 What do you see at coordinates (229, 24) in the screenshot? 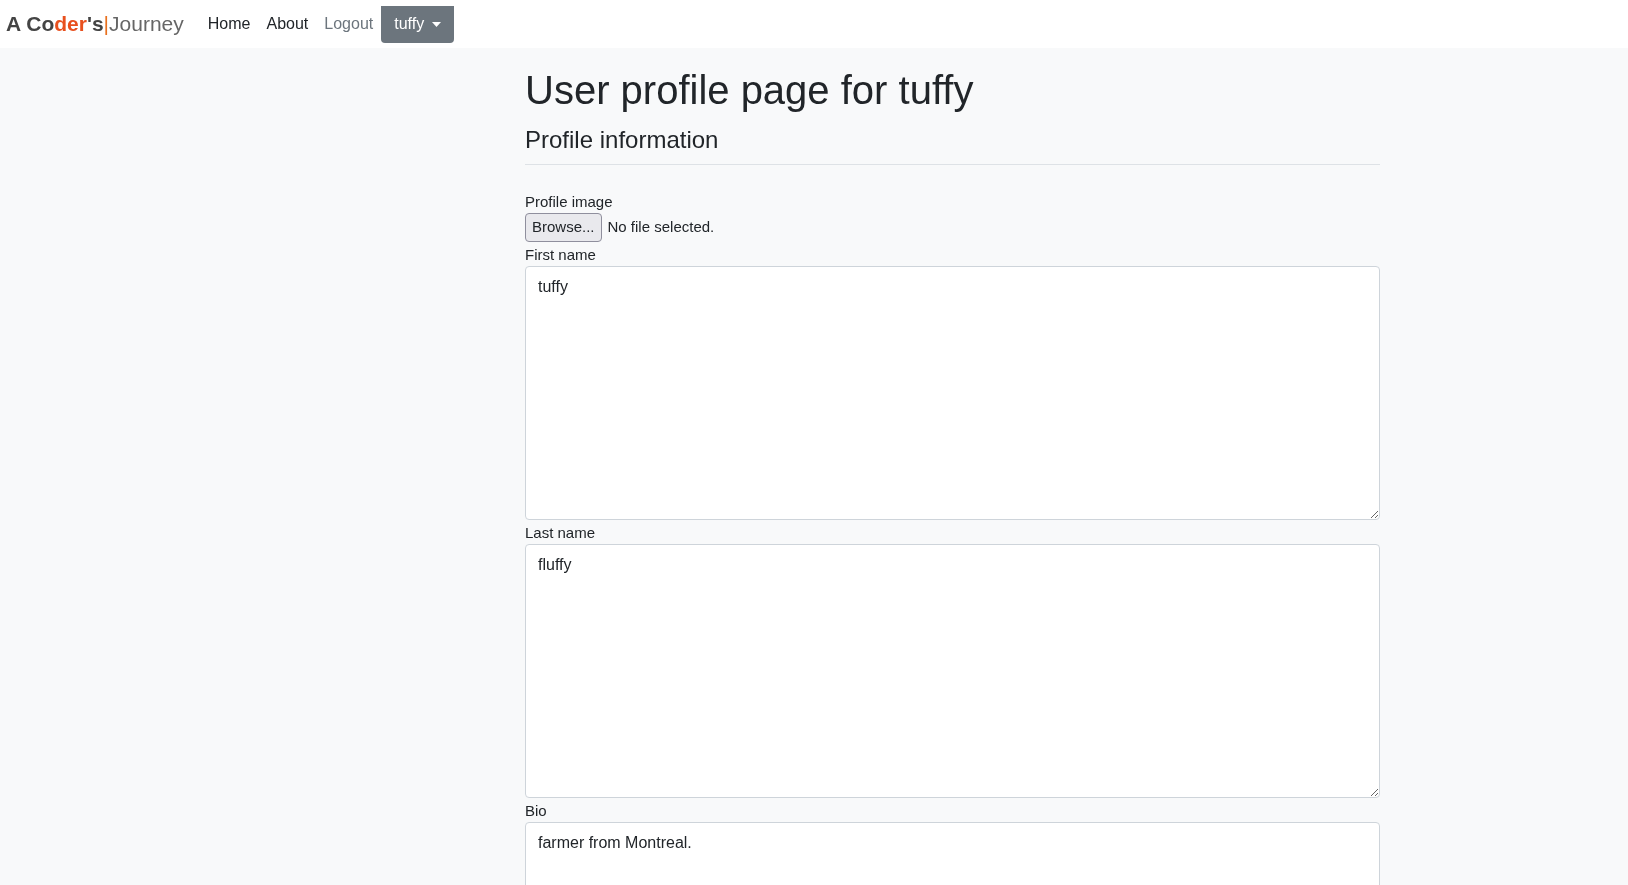
I see `nav-link: Home` at bounding box center [229, 24].